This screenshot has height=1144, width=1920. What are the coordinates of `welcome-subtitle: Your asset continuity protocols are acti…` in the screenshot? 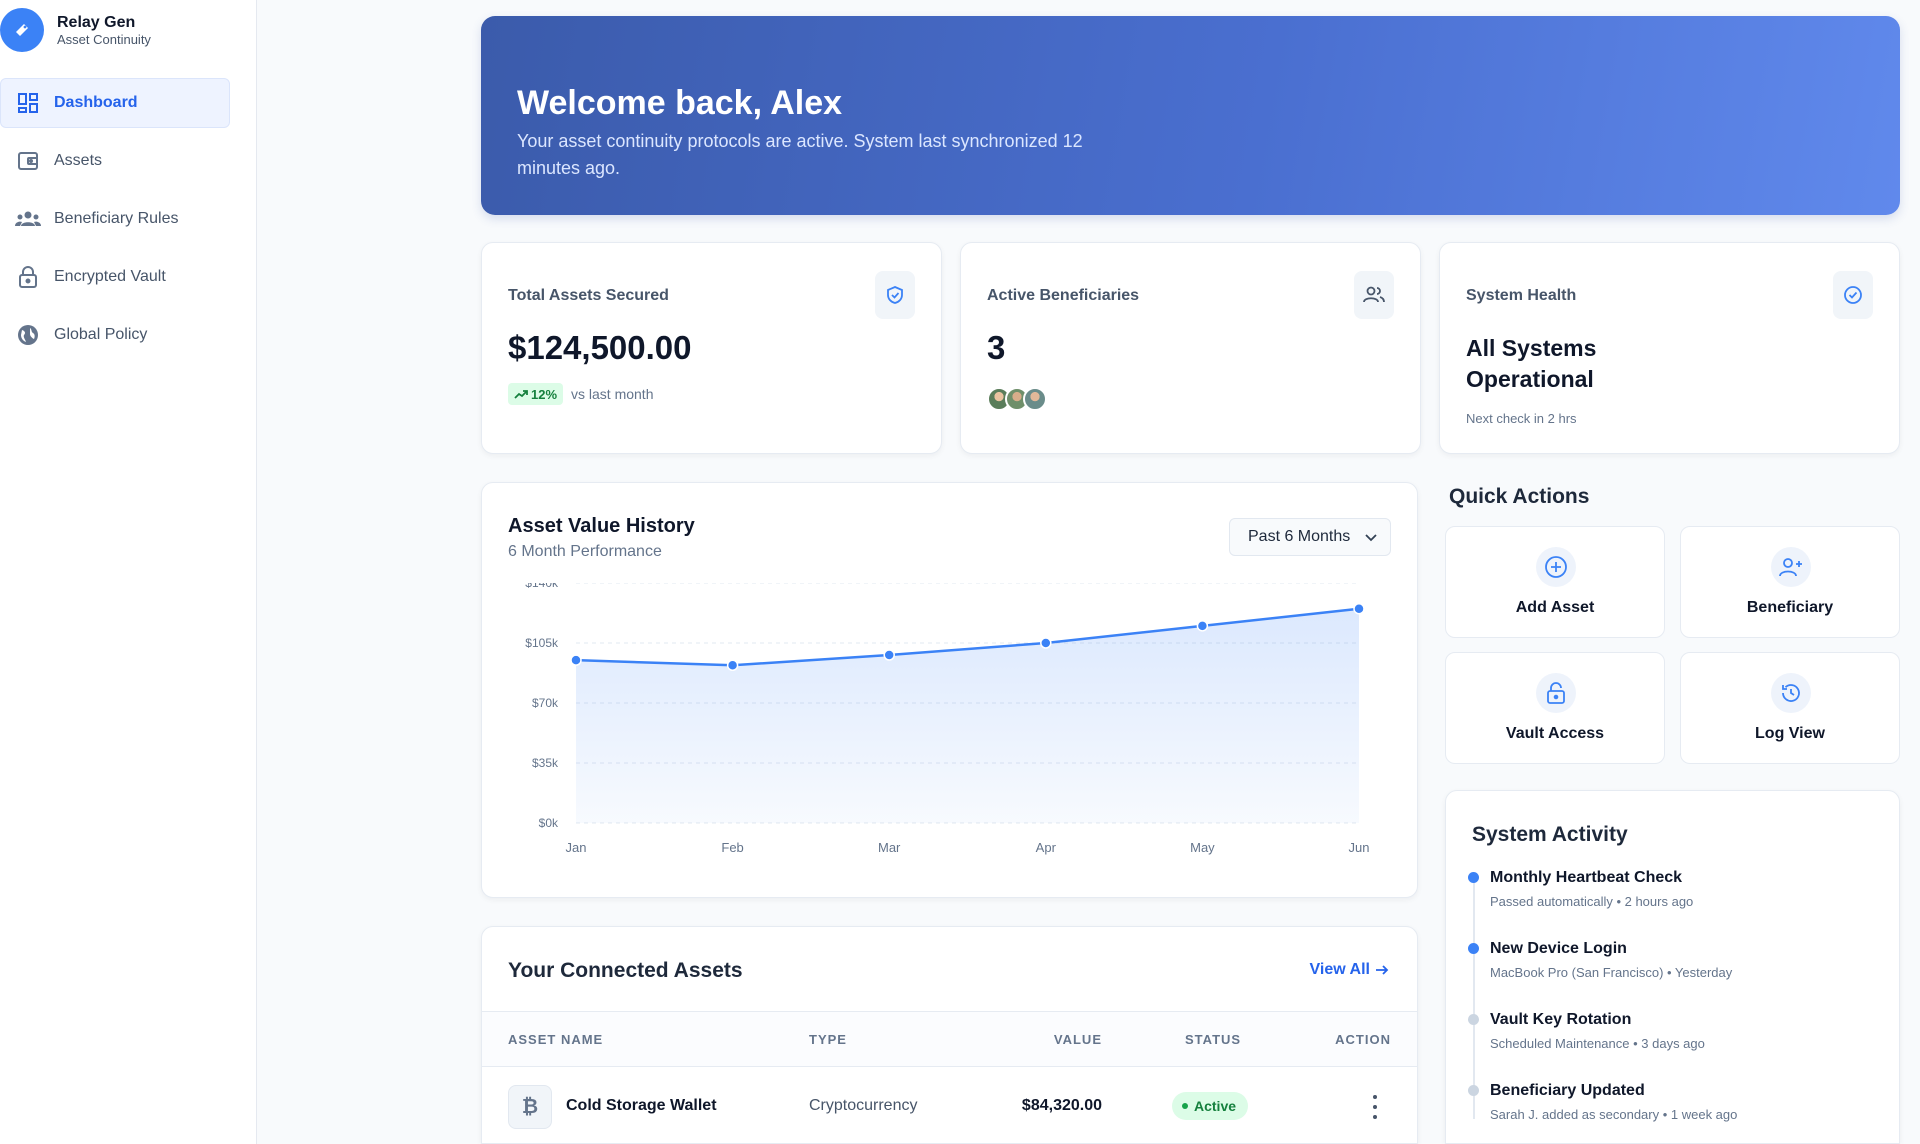 It's located at (800, 154).